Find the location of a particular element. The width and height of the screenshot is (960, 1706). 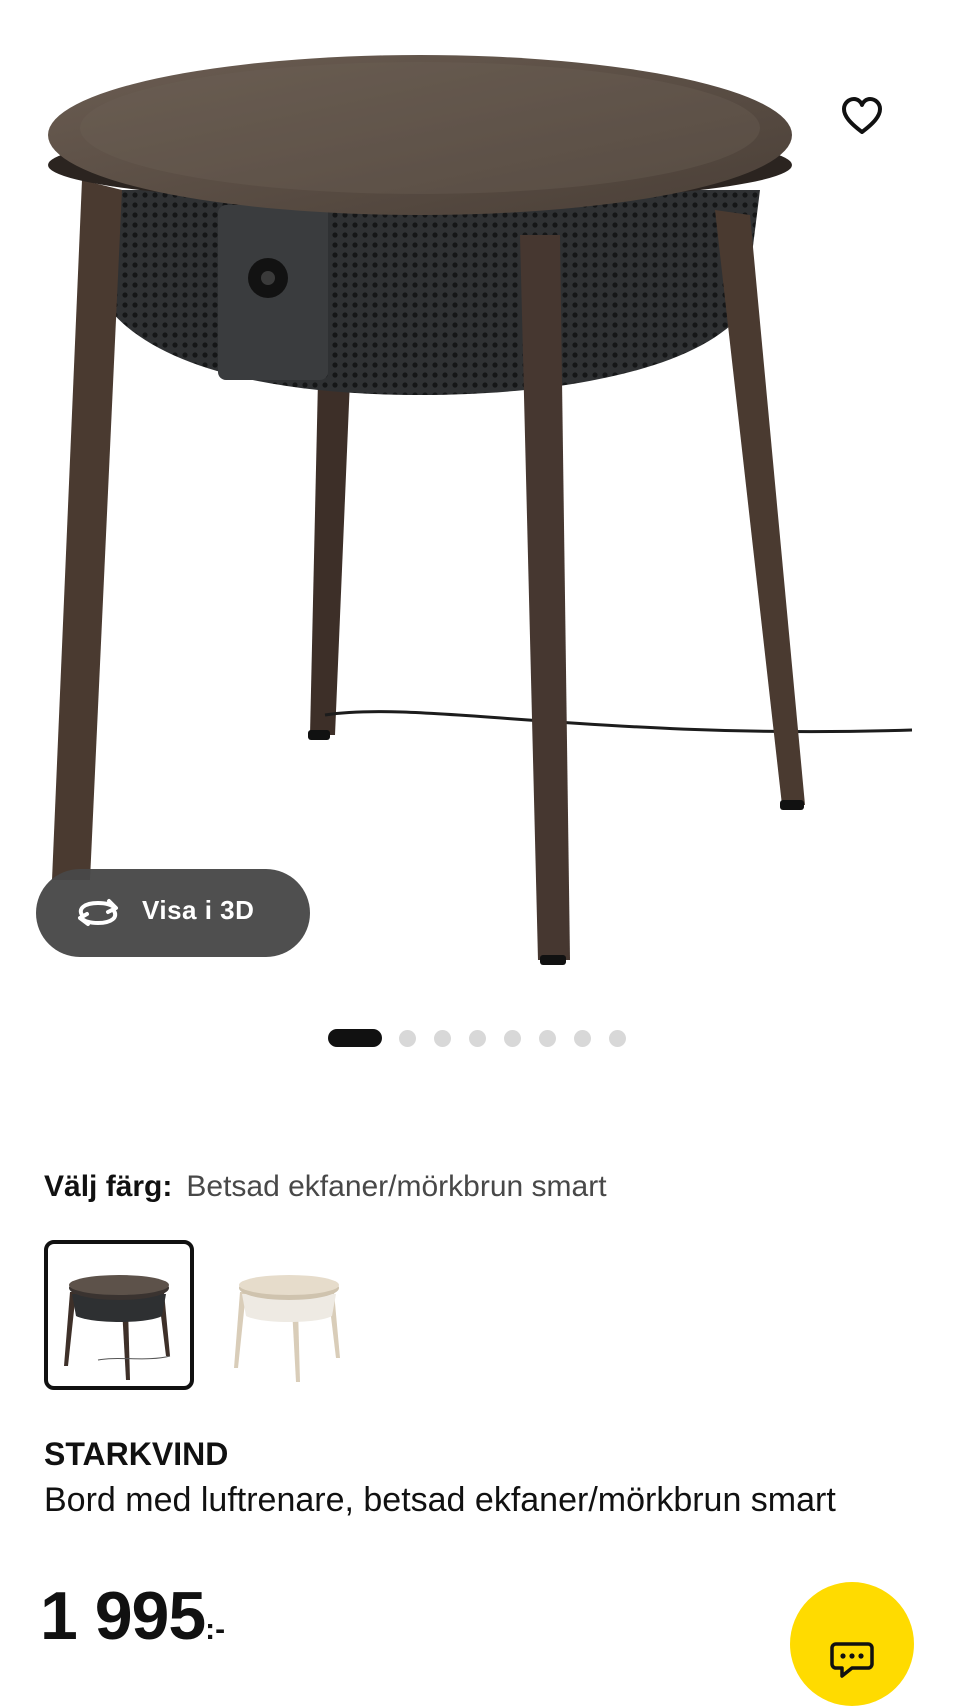

view-in-3d-button: Visa i 3D is located at coordinates (173, 913).